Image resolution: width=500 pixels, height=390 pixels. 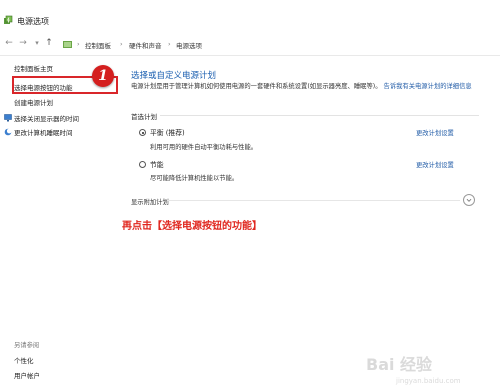 What do you see at coordinates (8, 132) in the screenshot?
I see `sleep-moon-icon` at bounding box center [8, 132].